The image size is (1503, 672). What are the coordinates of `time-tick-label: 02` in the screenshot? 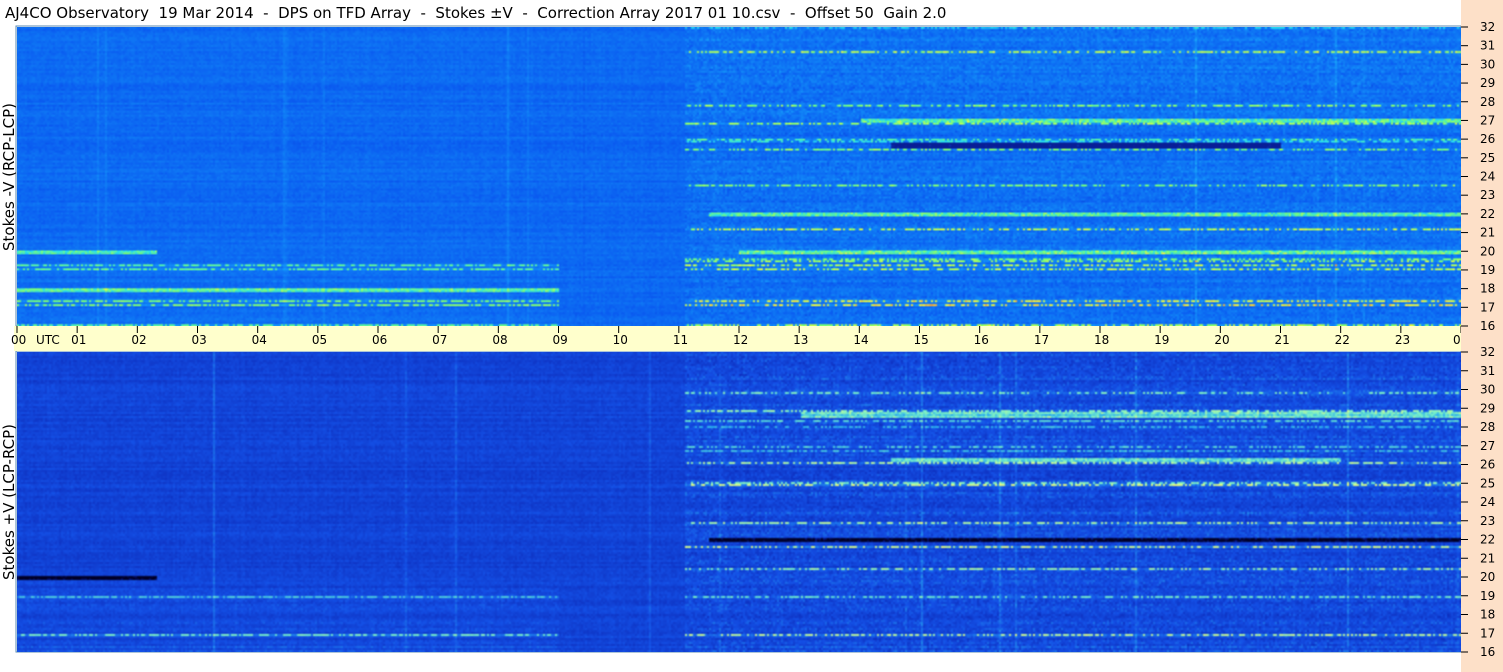 It's located at (138, 340).